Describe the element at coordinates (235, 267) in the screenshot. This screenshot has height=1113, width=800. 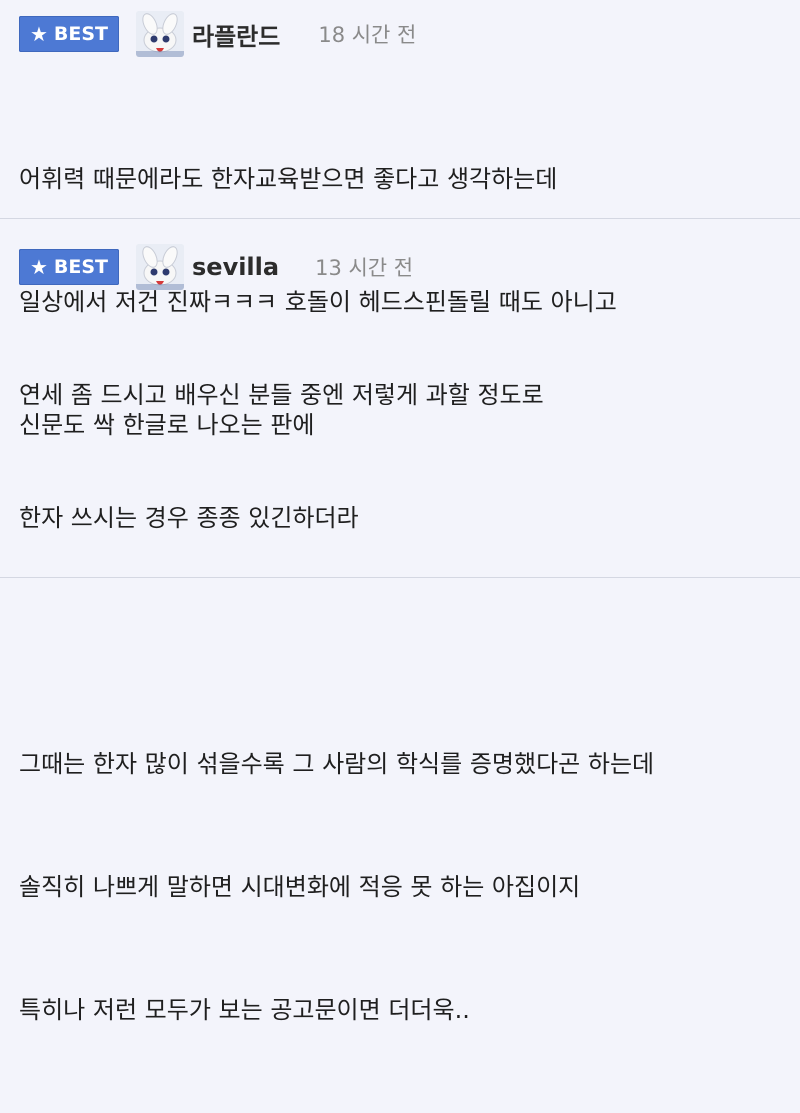
I see `author-name: sevilla` at that location.